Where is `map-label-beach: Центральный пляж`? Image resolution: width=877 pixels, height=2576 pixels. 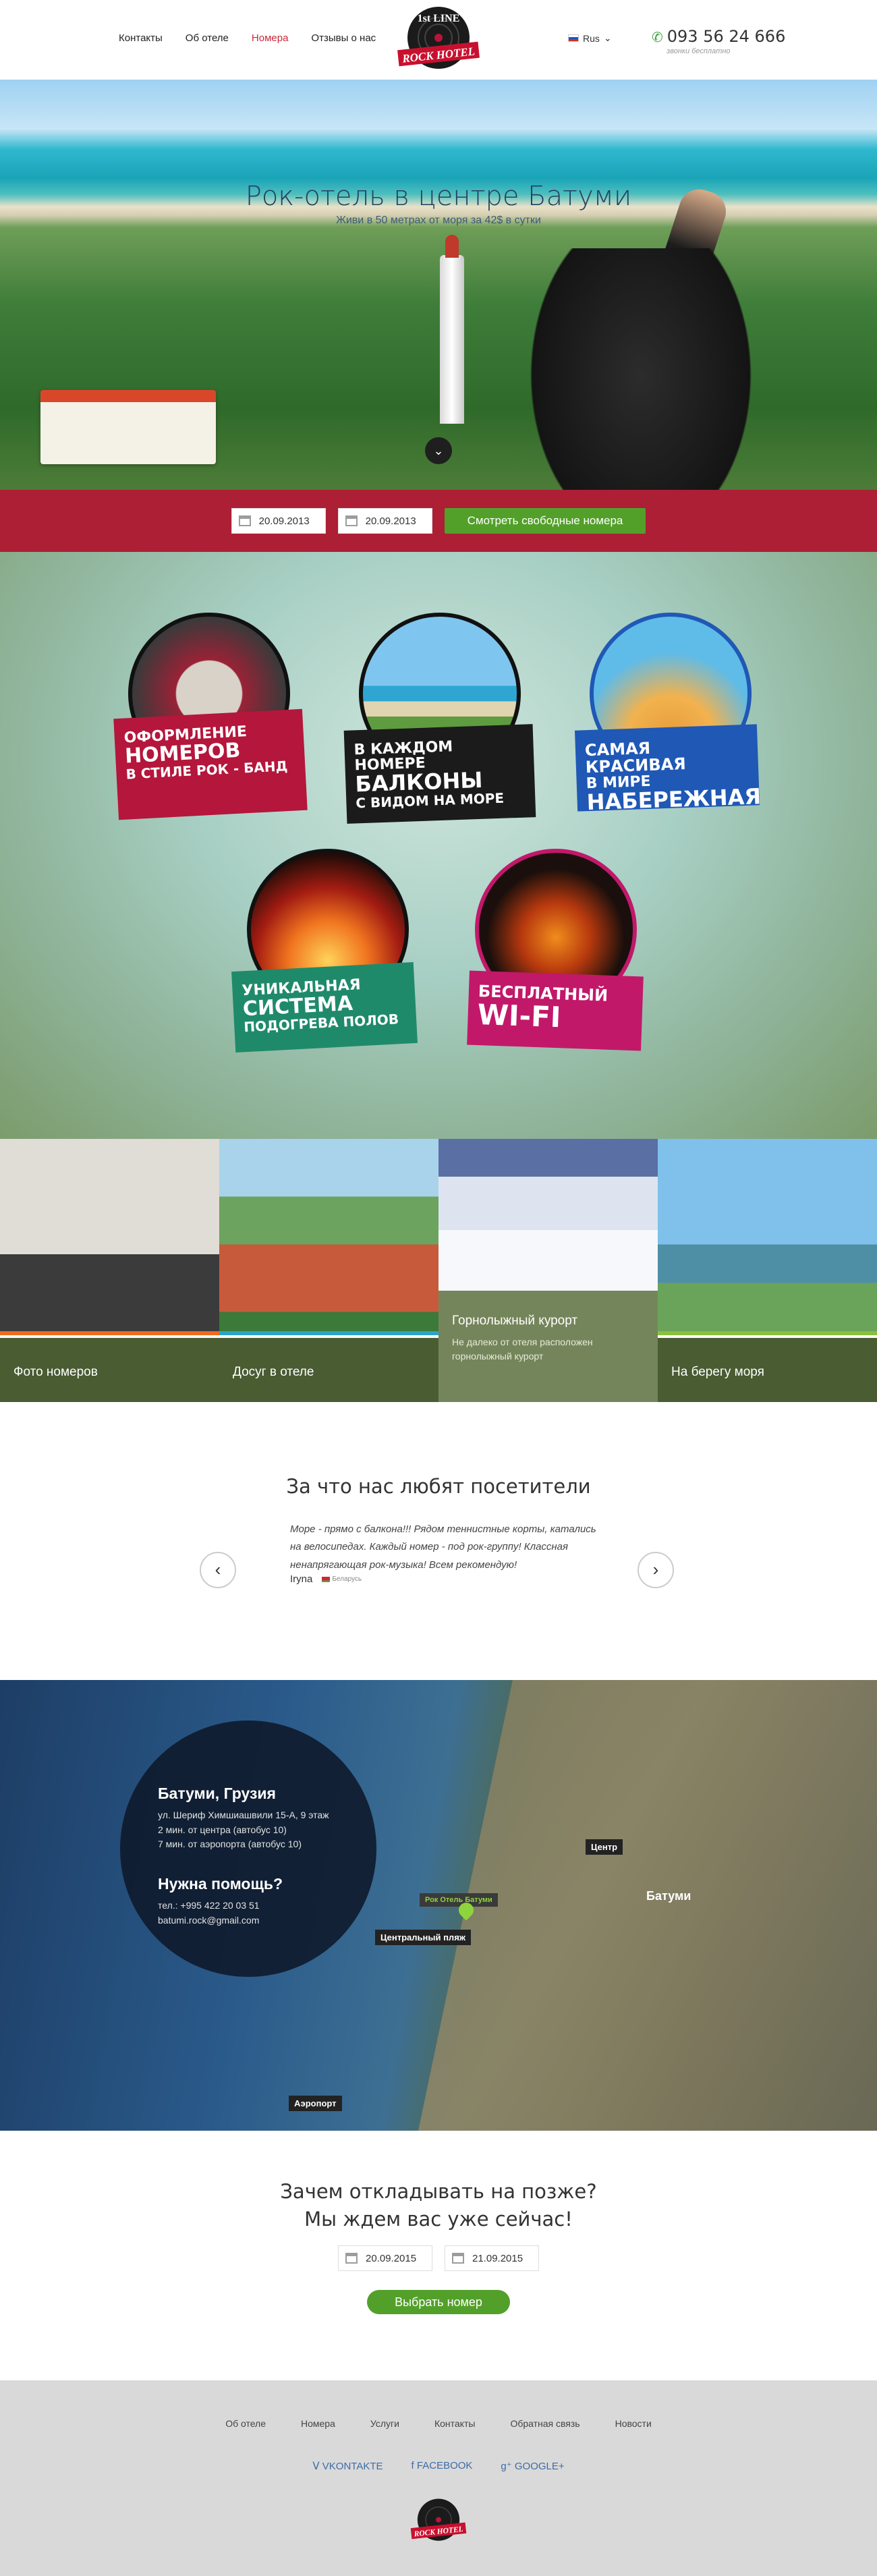 map-label-beach: Центральный пляж is located at coordinates (423, 1937).